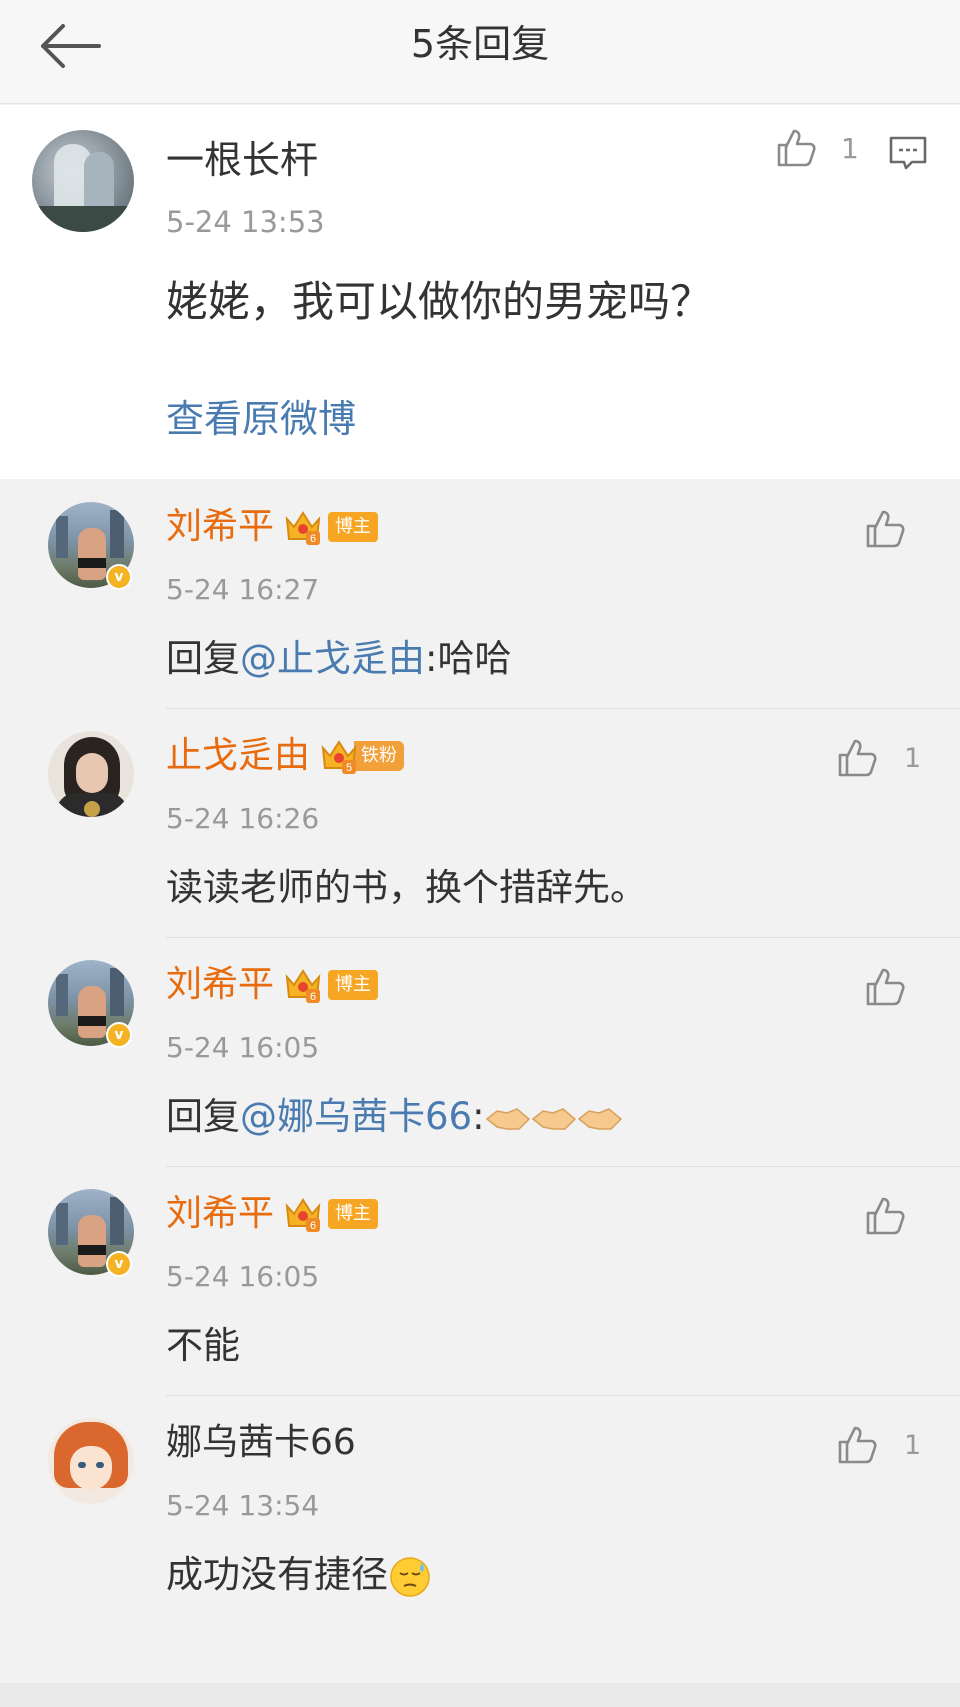  I want to click on reply-text: 成功没有捷径, so click(299, 1575).